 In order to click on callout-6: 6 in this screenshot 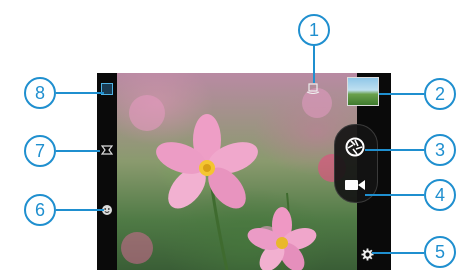, I will do `click(40, 210)`.